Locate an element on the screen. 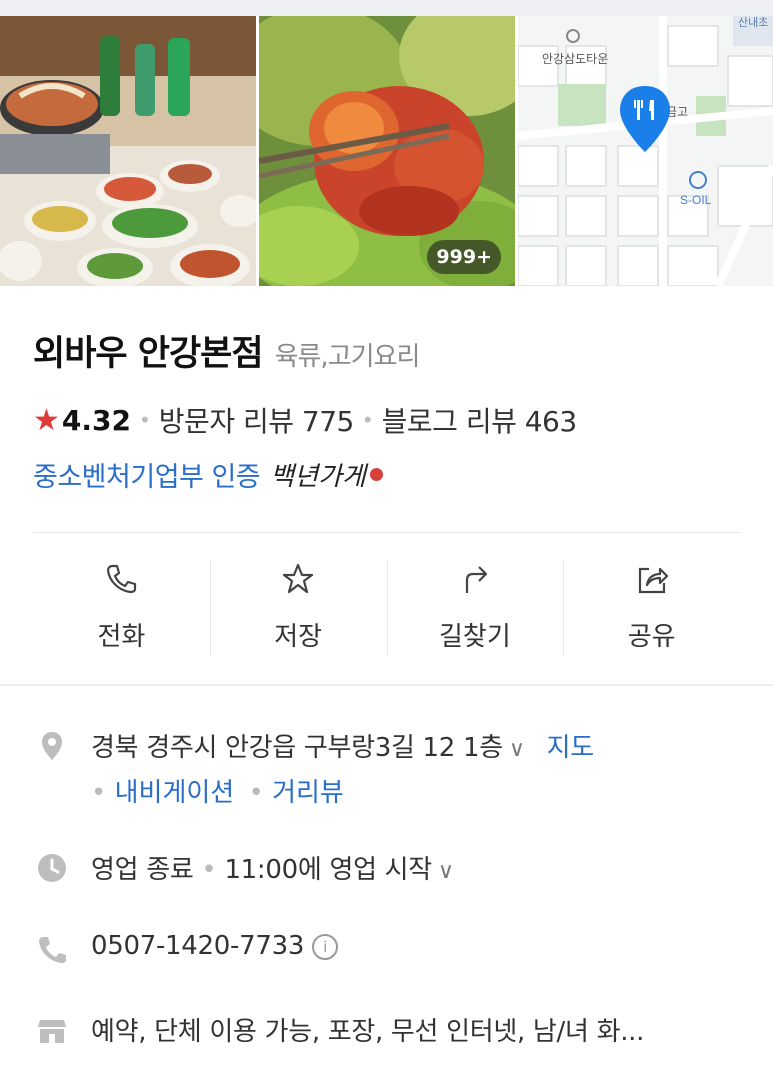  place-name: 외바우 안강본점 is located at coordinates (148, 354).